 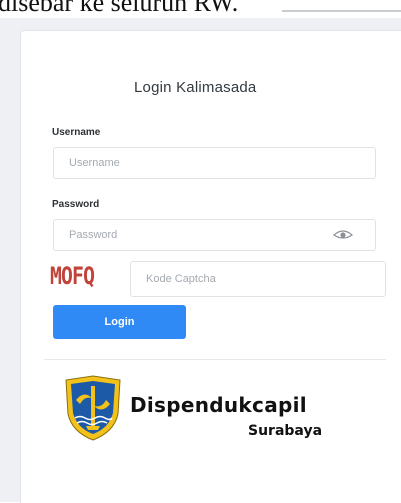 I want to click on page-header-strip: disebar ke seluruh RW., so click(x=200, y=9).